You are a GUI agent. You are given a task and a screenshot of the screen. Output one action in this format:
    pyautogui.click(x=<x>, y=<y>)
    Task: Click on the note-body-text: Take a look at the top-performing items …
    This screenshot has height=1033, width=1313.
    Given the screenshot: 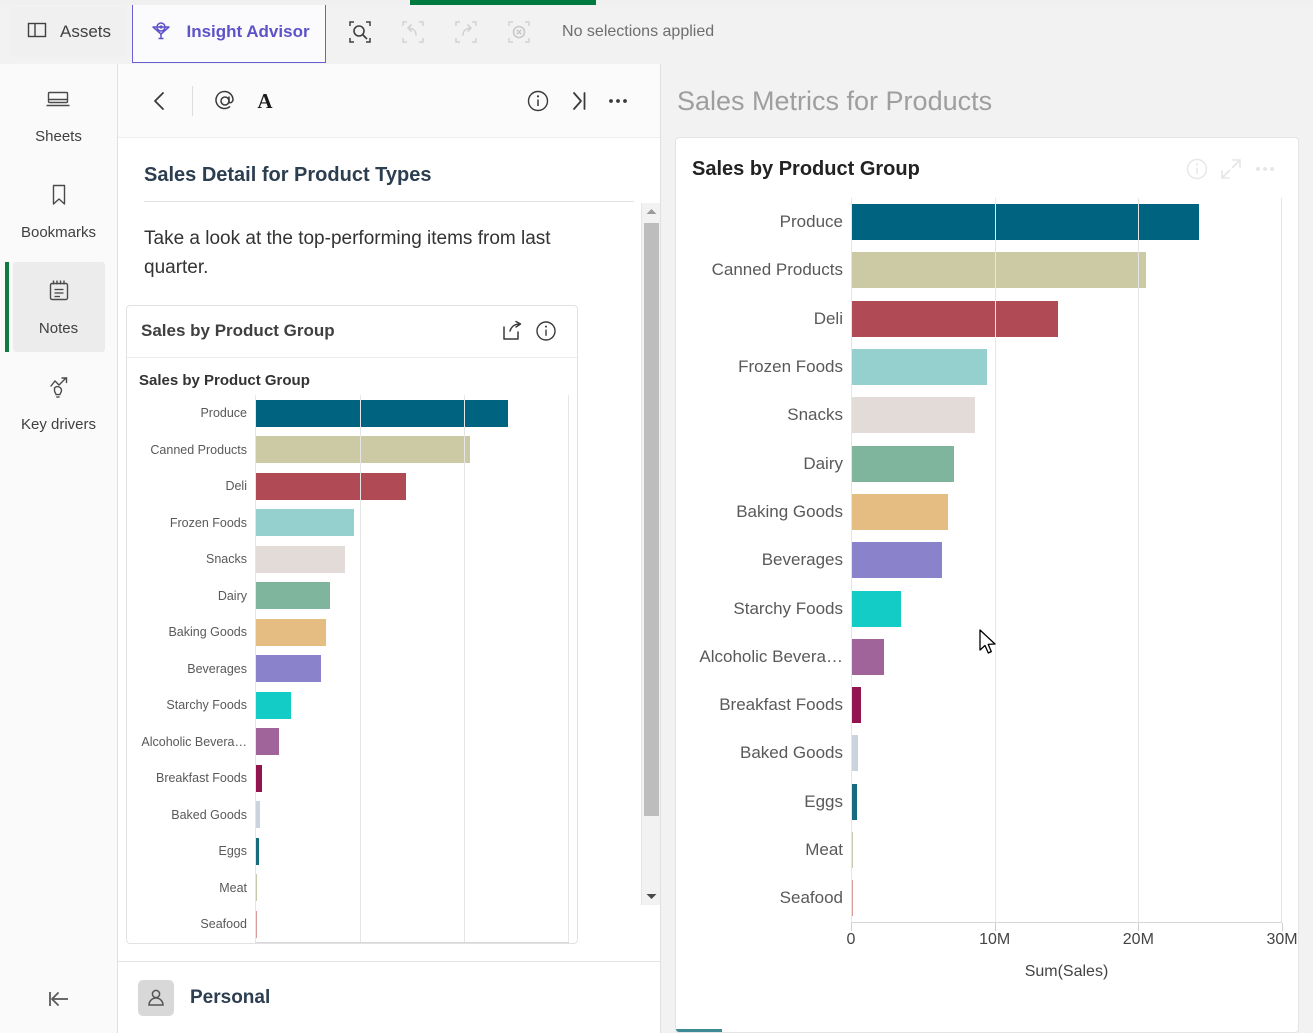 What is the action you would take?
    pyautogui.click(x=368, y=242)
    